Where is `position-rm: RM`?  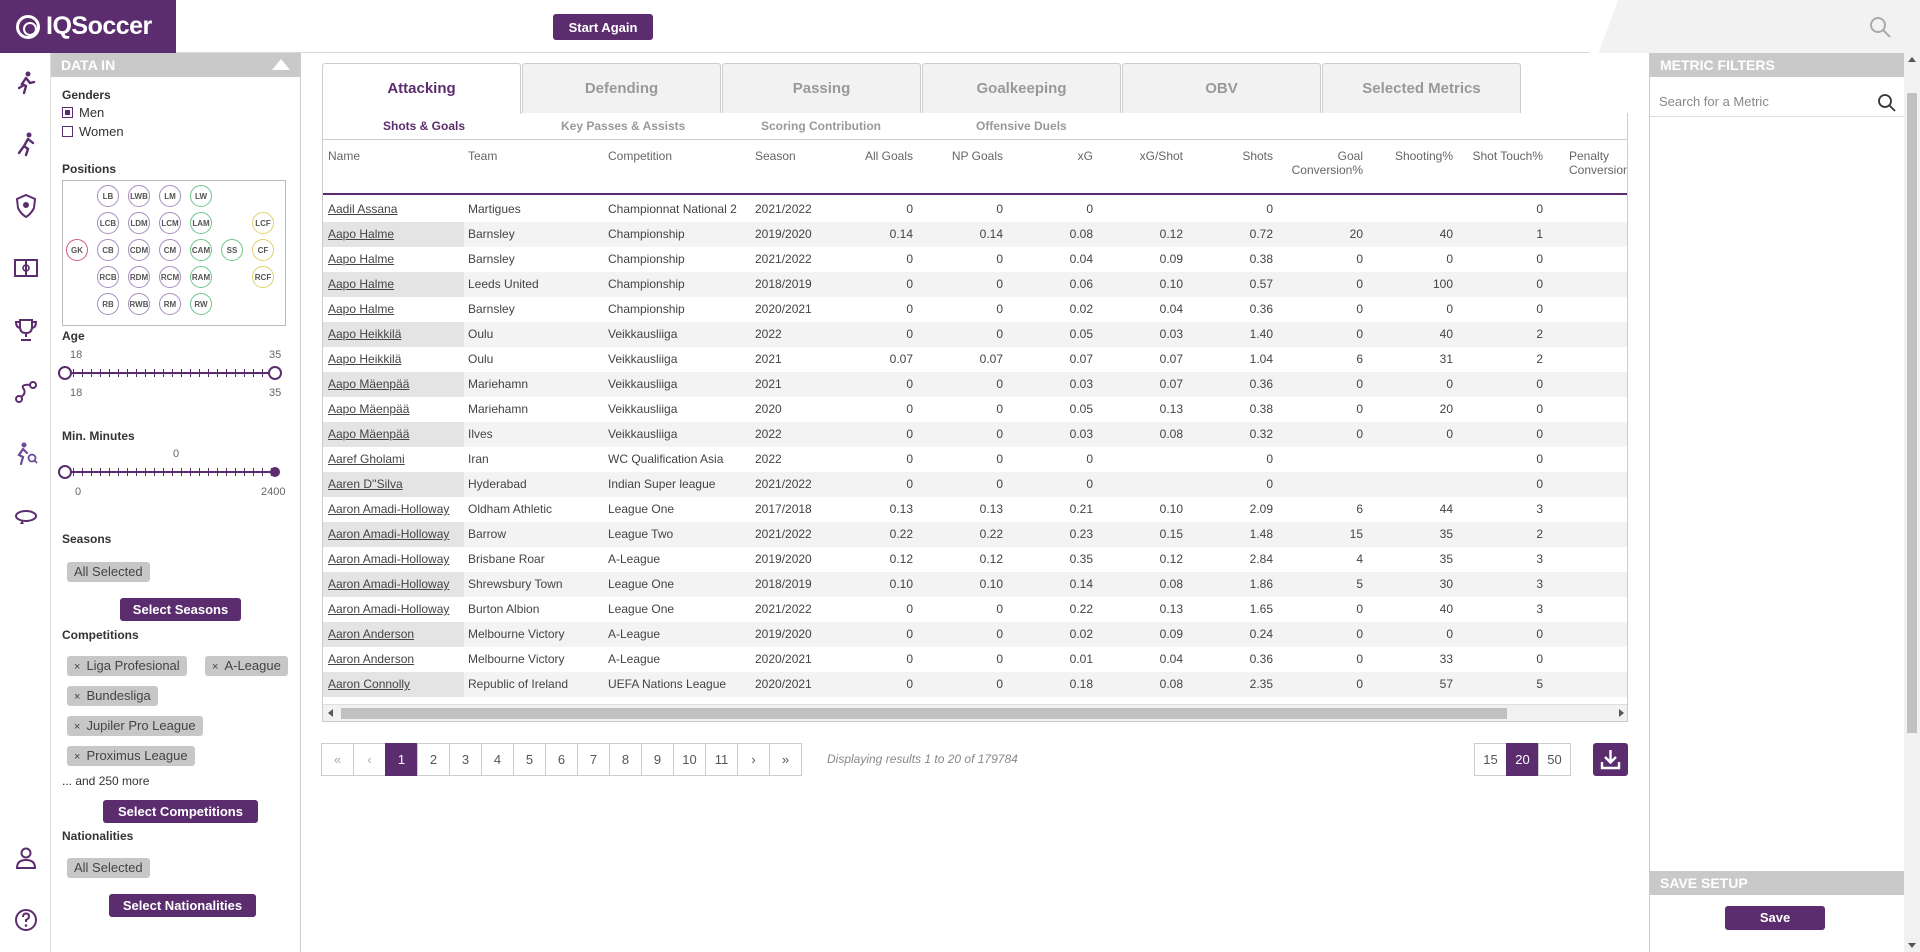
position-rm: RM is located at coordinates (170, 304).